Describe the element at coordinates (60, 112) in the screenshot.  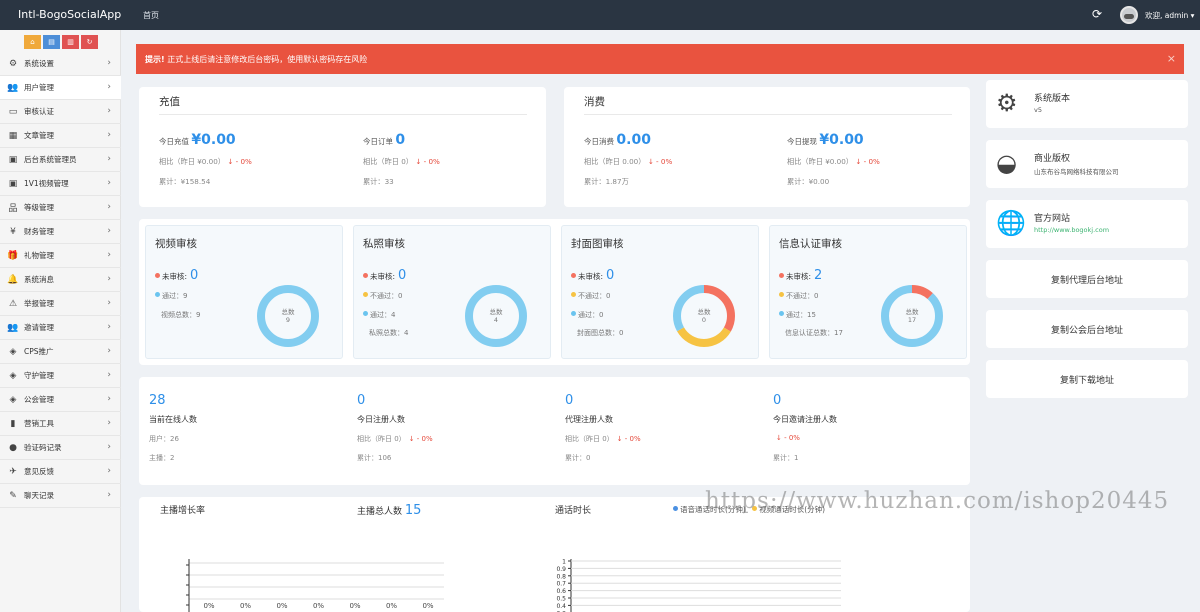
I see `sidebar-item: ▭ 审核认证 ›` at that location.